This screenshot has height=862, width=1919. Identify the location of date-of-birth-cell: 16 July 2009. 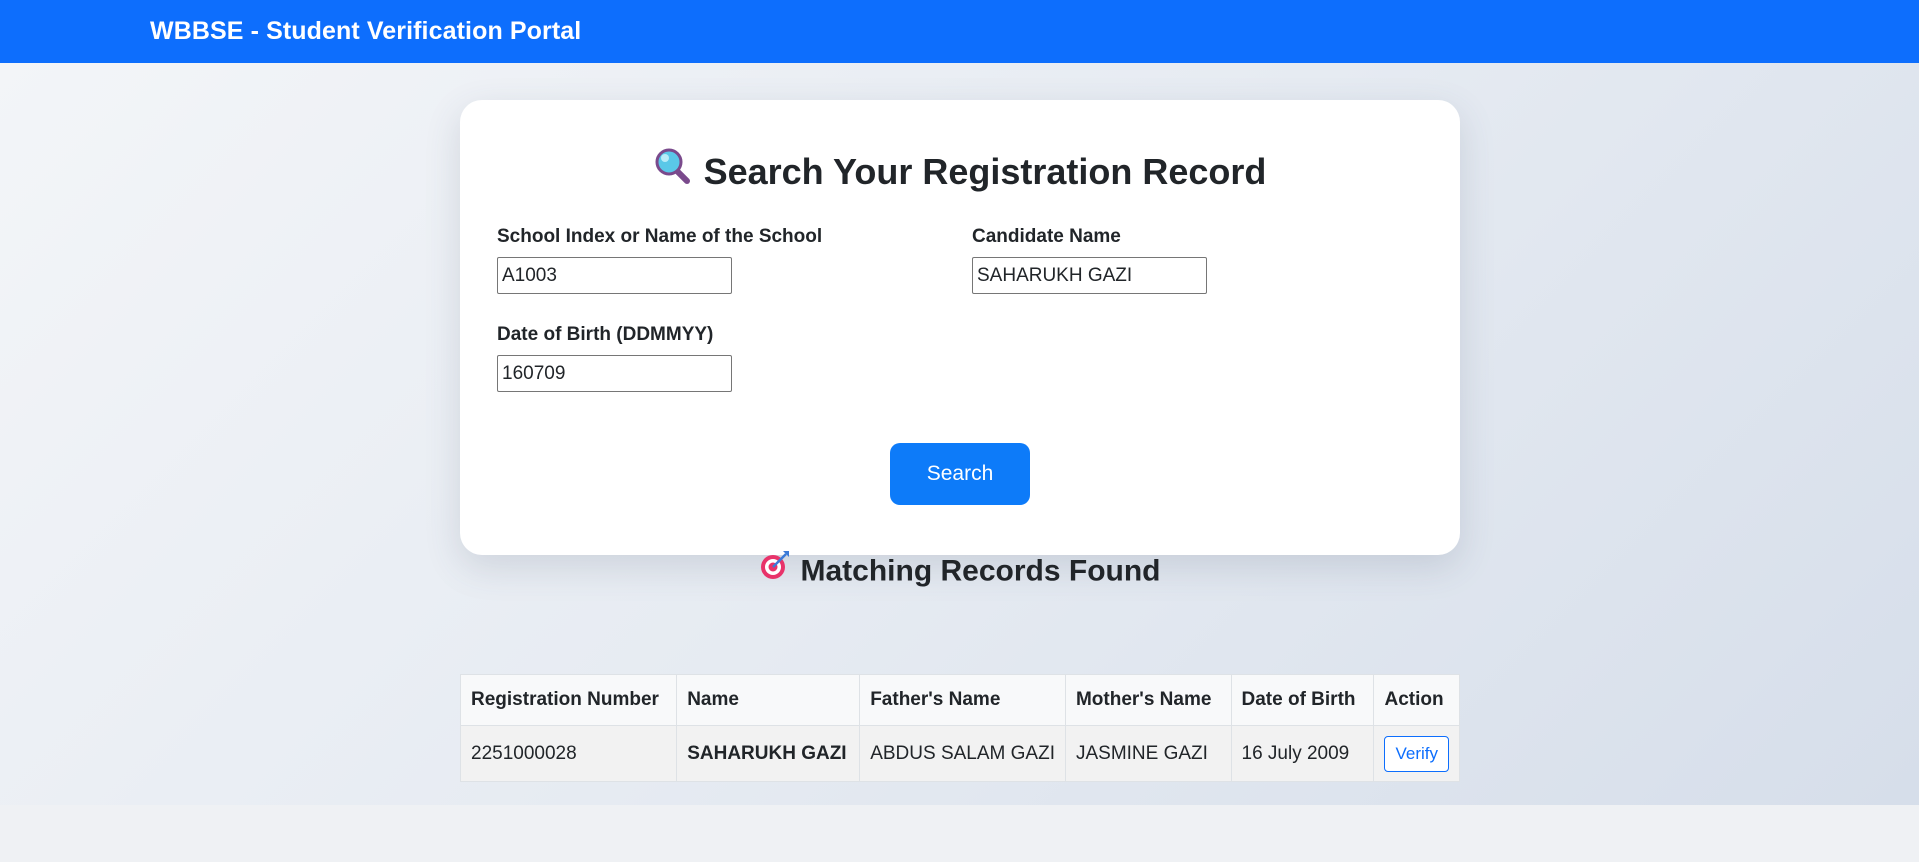
(1302, 753).